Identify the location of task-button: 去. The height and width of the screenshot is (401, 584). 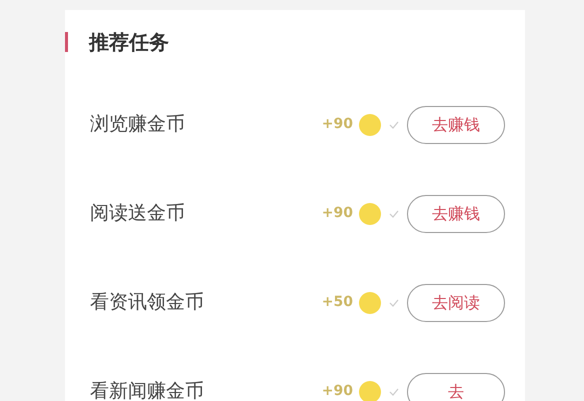
(456, 386).